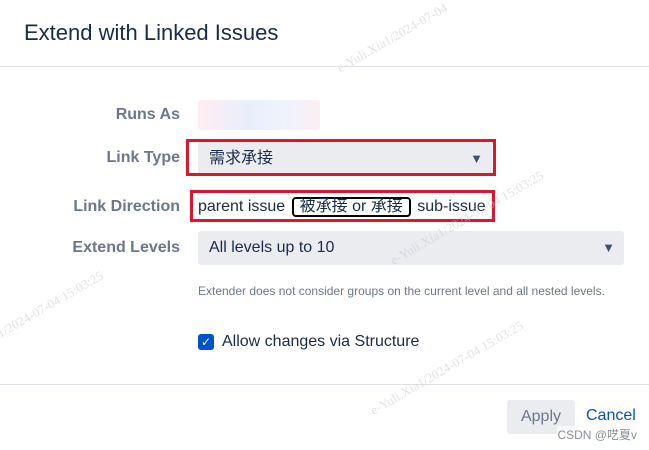 The height and width of the screenshot is (450, 649). I want to click on extend-levels-label: Extend Levels, so click(126, 247).